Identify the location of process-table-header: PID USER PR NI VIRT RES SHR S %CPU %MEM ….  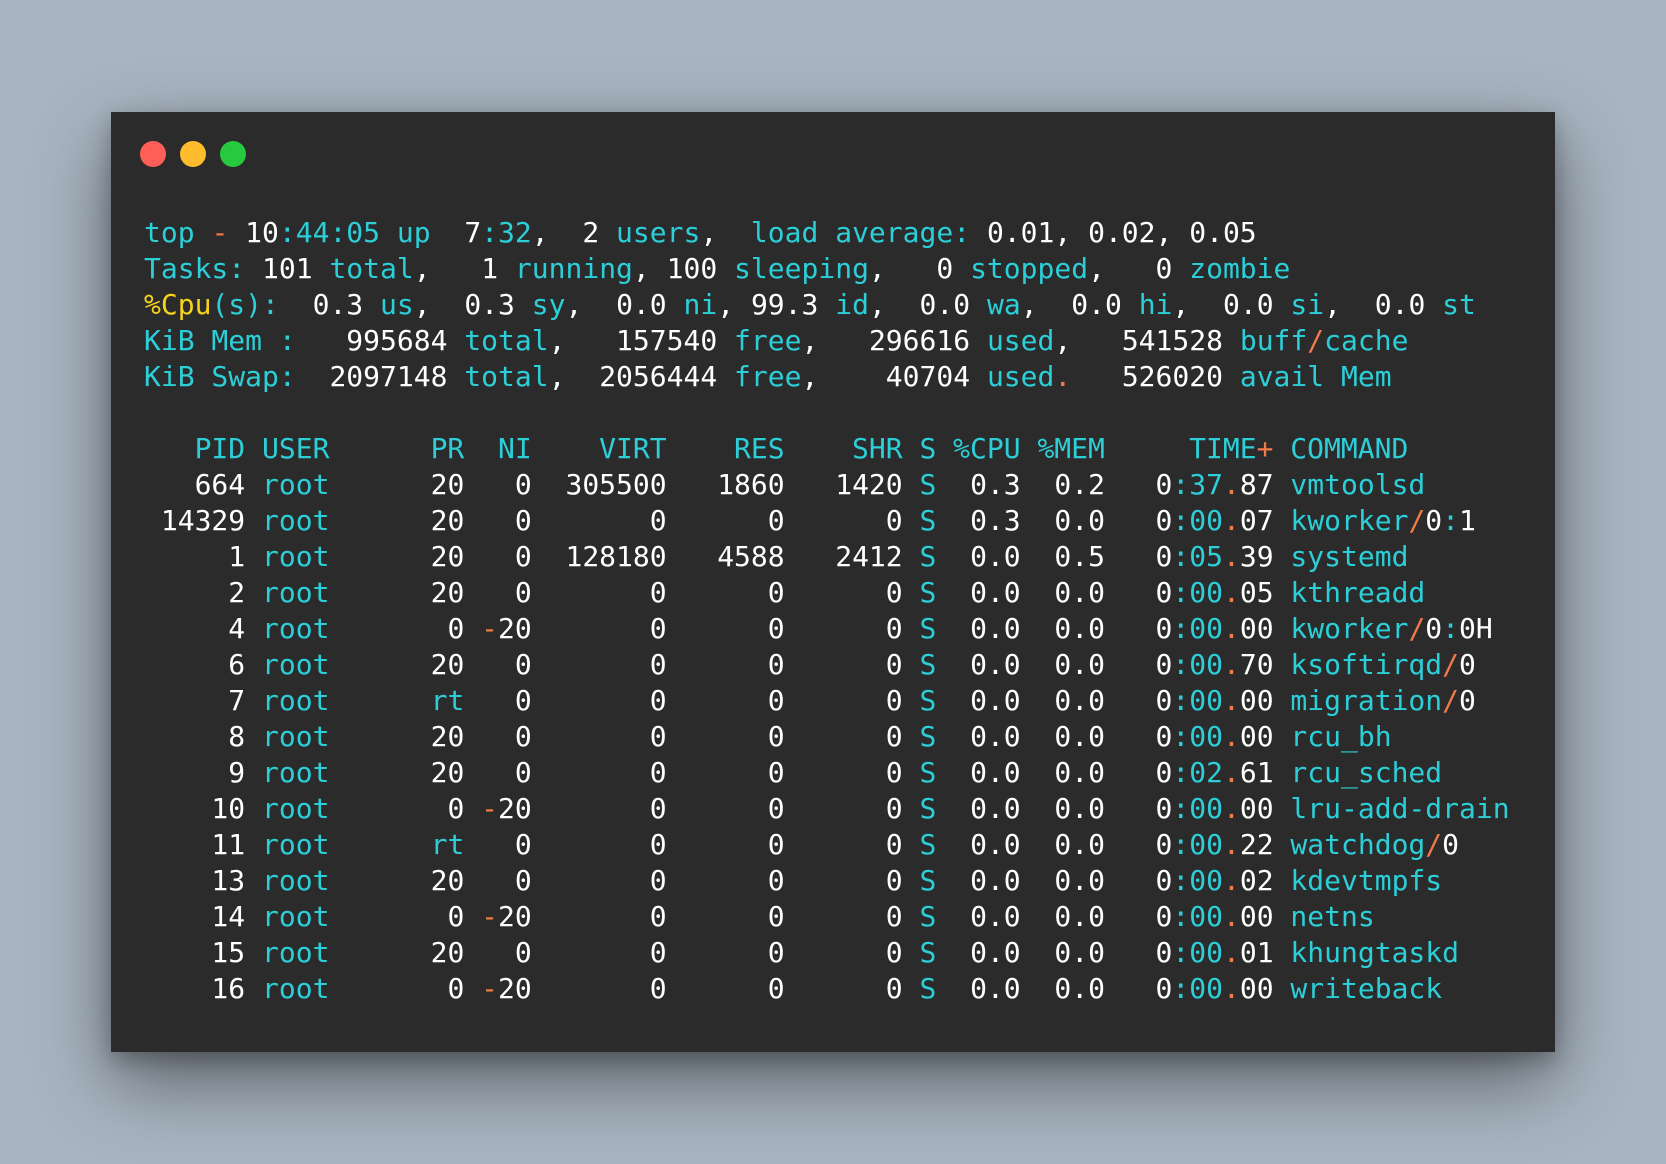
(827, 449).